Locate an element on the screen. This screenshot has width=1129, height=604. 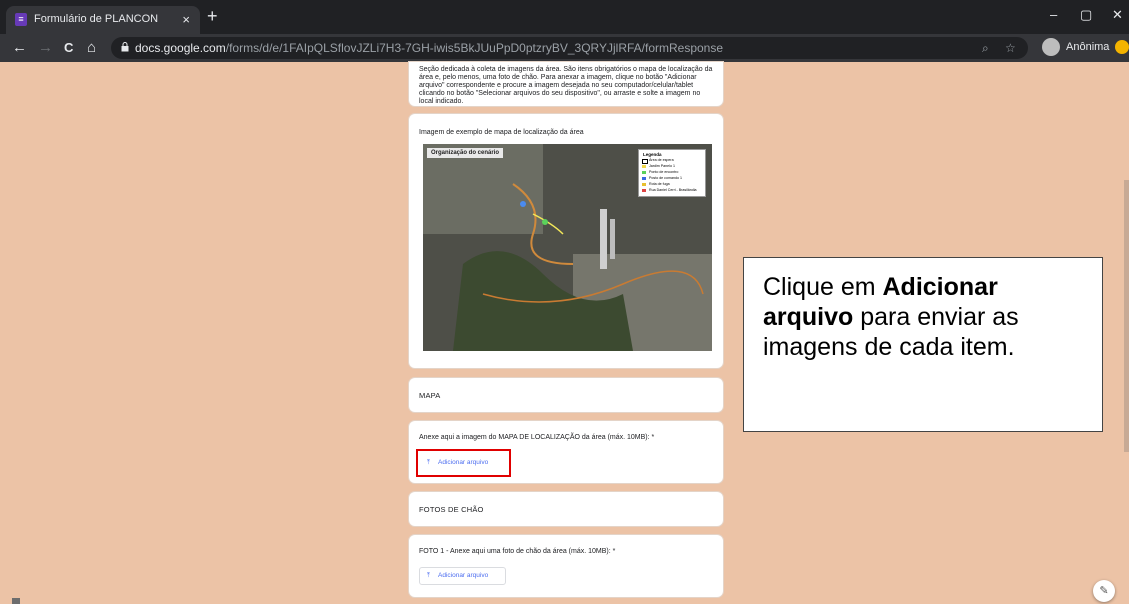
tab-title: Formulário de PLANCON is located at coordinates (96, 19).